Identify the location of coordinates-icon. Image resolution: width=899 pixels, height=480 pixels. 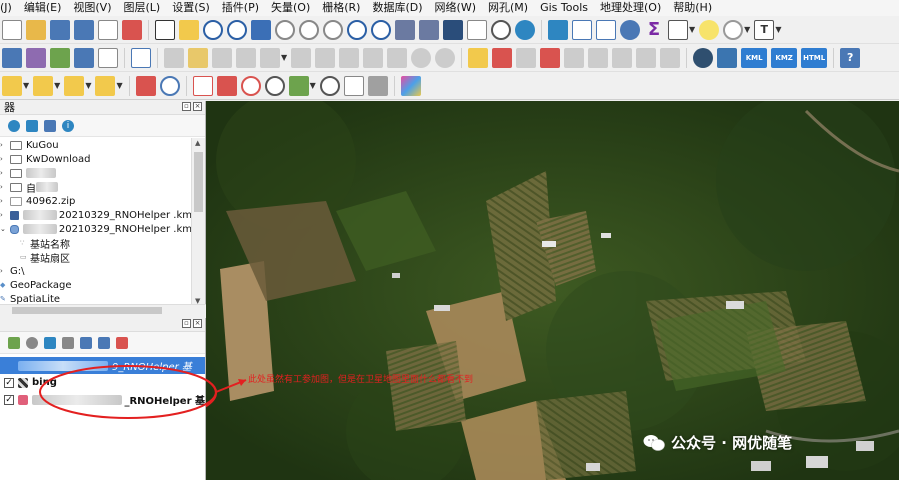
(353, 85).